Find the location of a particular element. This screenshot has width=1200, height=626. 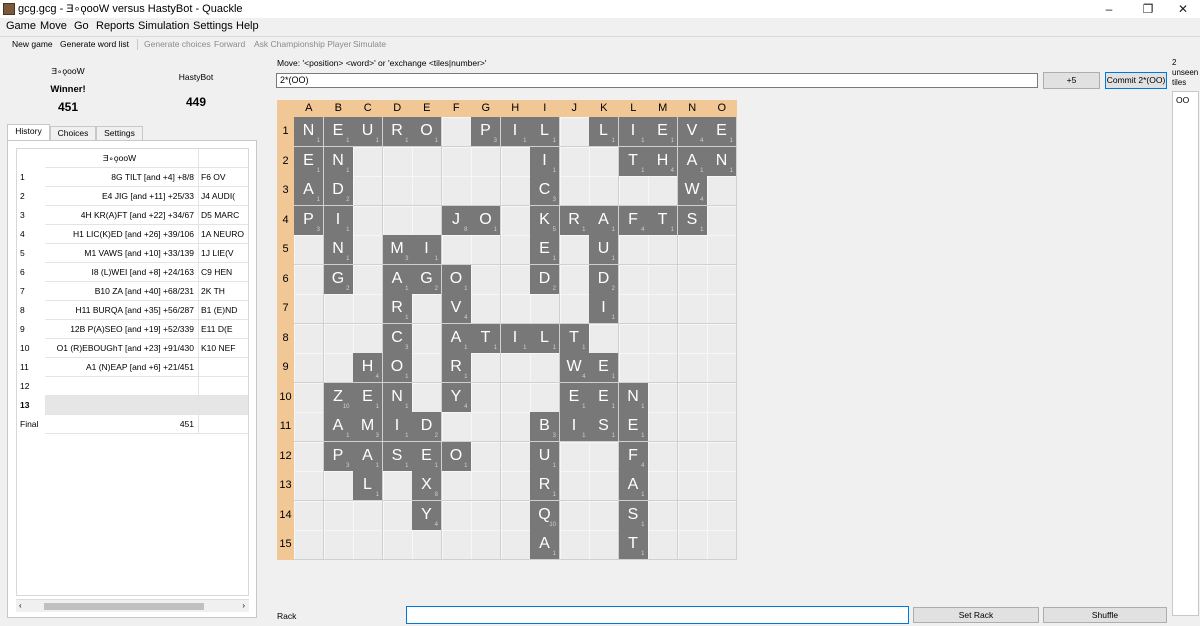

close-button: ✕ is located at coordinates (1183, 9).